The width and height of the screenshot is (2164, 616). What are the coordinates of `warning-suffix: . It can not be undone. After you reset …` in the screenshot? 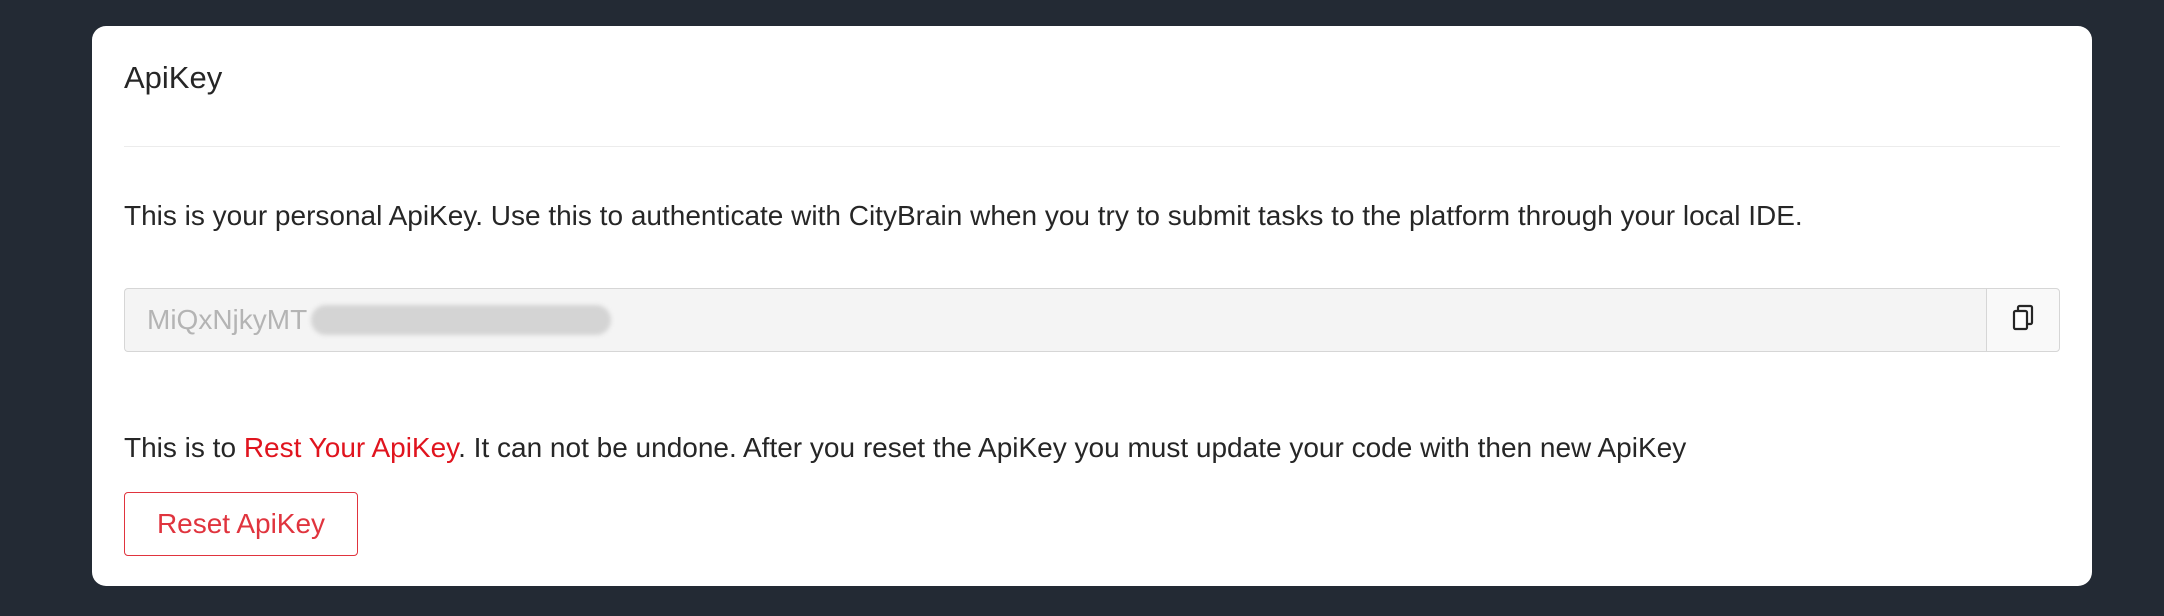 It's located at (1072, 447).